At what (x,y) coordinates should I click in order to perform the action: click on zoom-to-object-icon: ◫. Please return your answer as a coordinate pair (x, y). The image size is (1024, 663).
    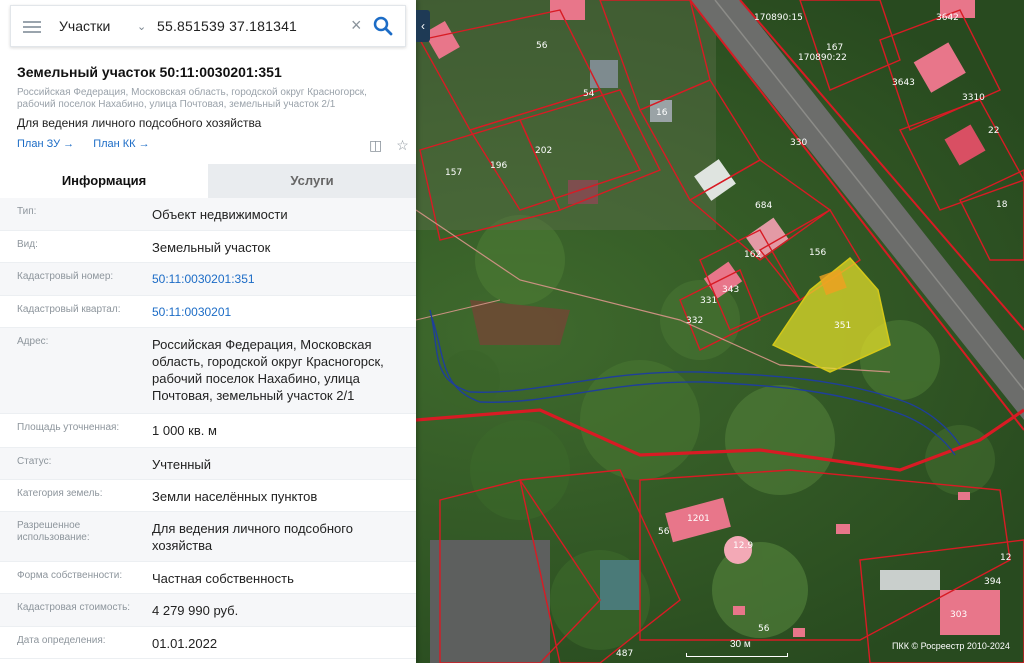
    Looking at the image, I should click on (375, 145).